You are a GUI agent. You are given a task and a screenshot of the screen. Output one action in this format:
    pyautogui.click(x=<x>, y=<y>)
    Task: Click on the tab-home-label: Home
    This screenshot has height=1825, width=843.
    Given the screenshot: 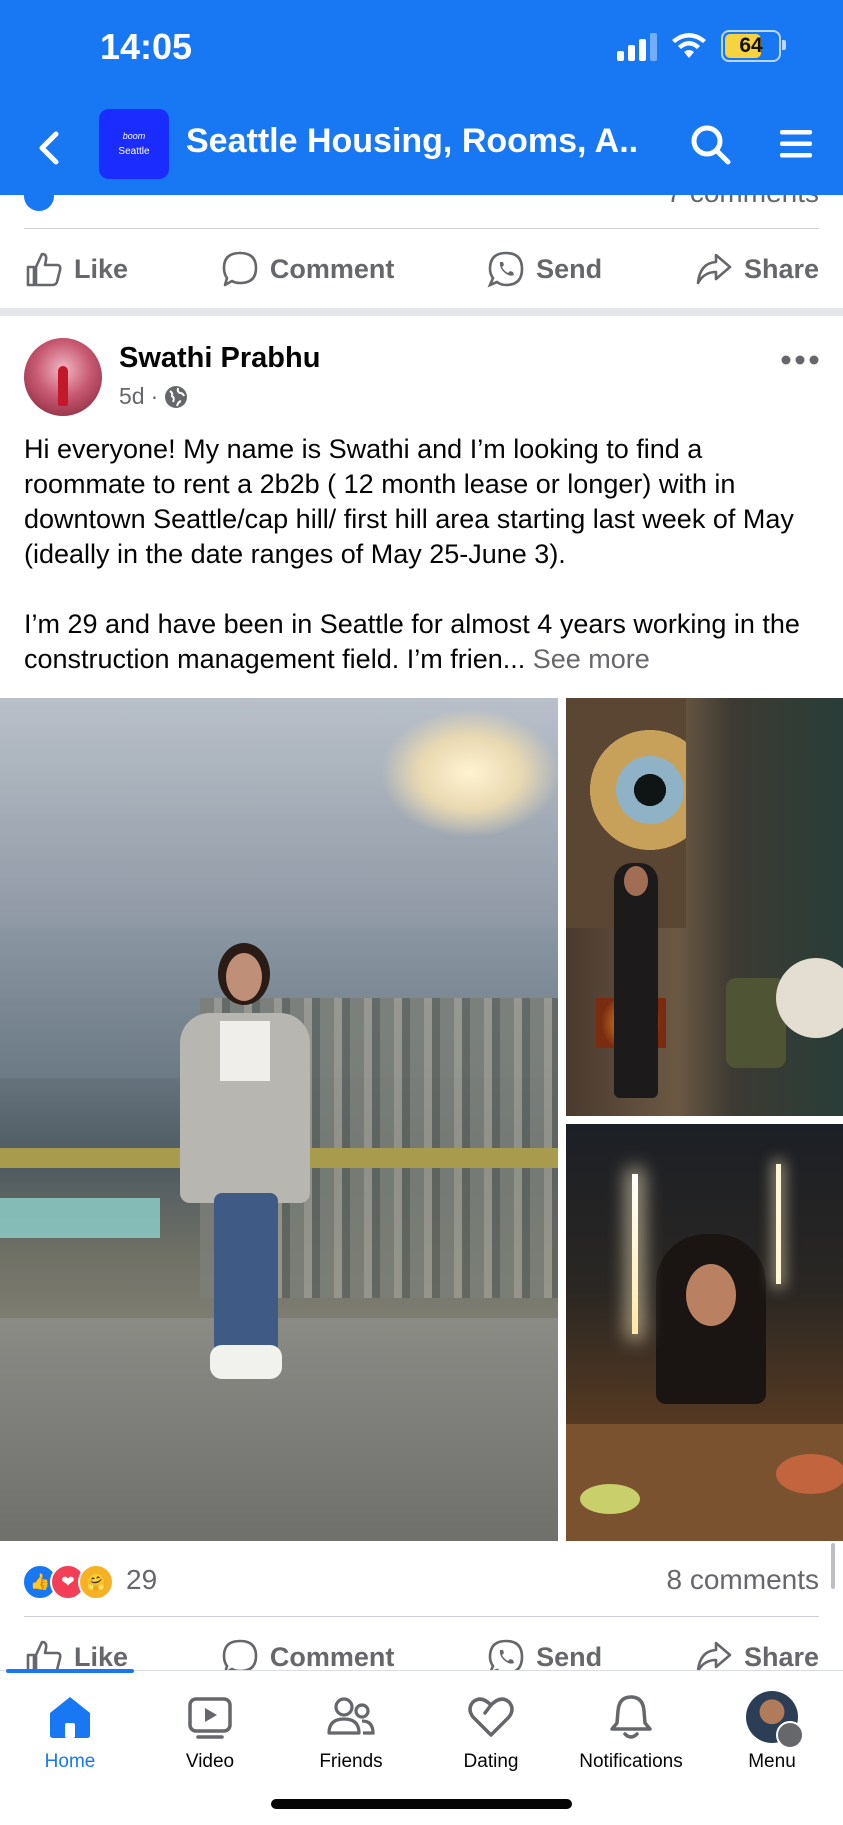 What is the action you would take?
    pyautogui.click(x=70, y=1761)
    